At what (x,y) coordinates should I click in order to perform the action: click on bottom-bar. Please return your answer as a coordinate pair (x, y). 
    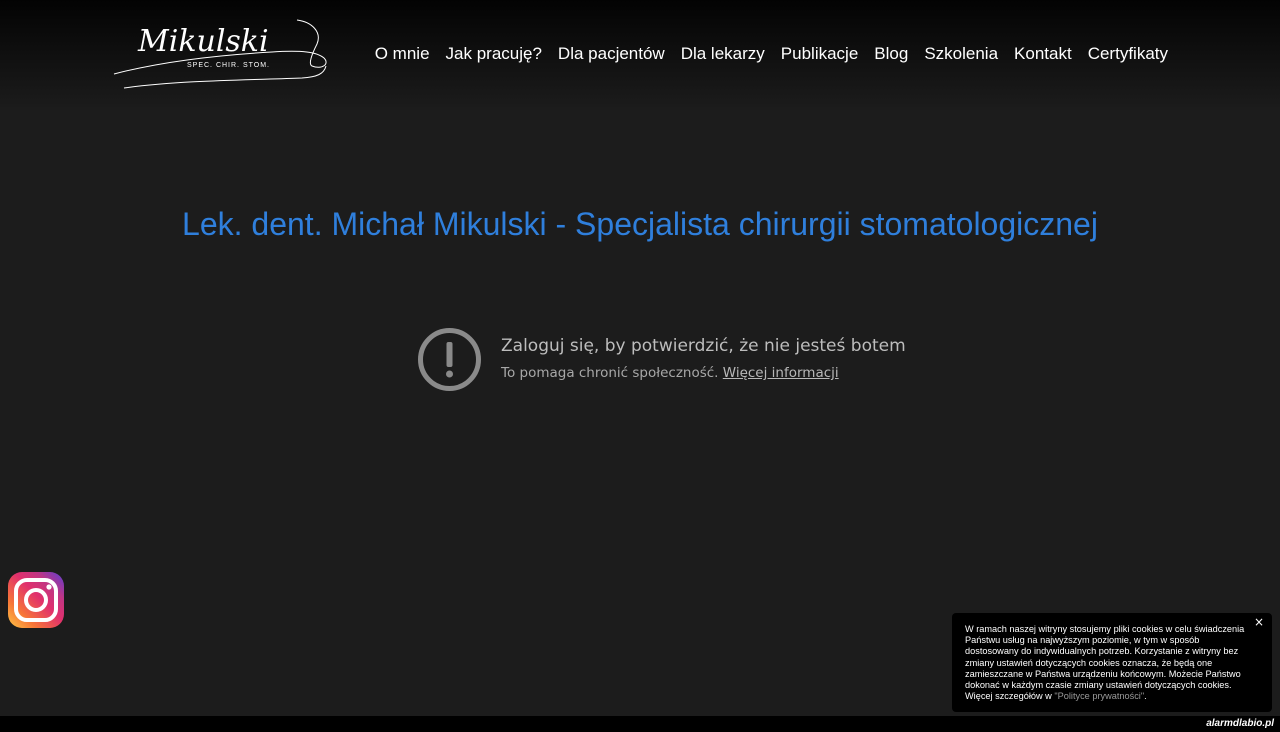
    Looking at the image, I should click on (640, 724).